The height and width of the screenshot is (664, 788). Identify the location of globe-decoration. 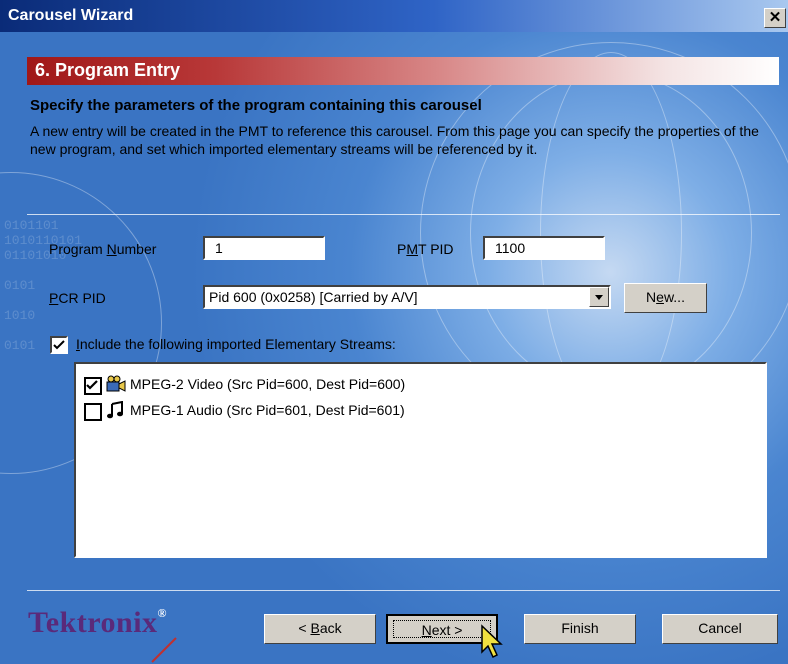
(611, 233).